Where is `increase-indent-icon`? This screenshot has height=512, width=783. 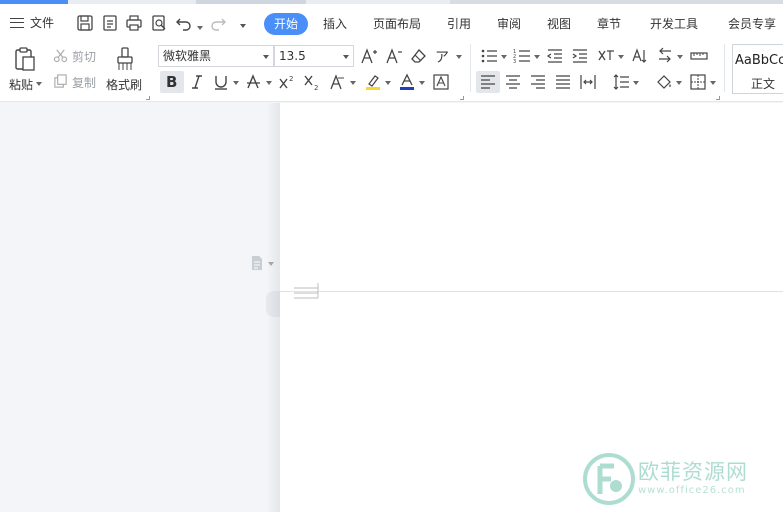
increase-indent-icon is located at coordinates (580, 56).